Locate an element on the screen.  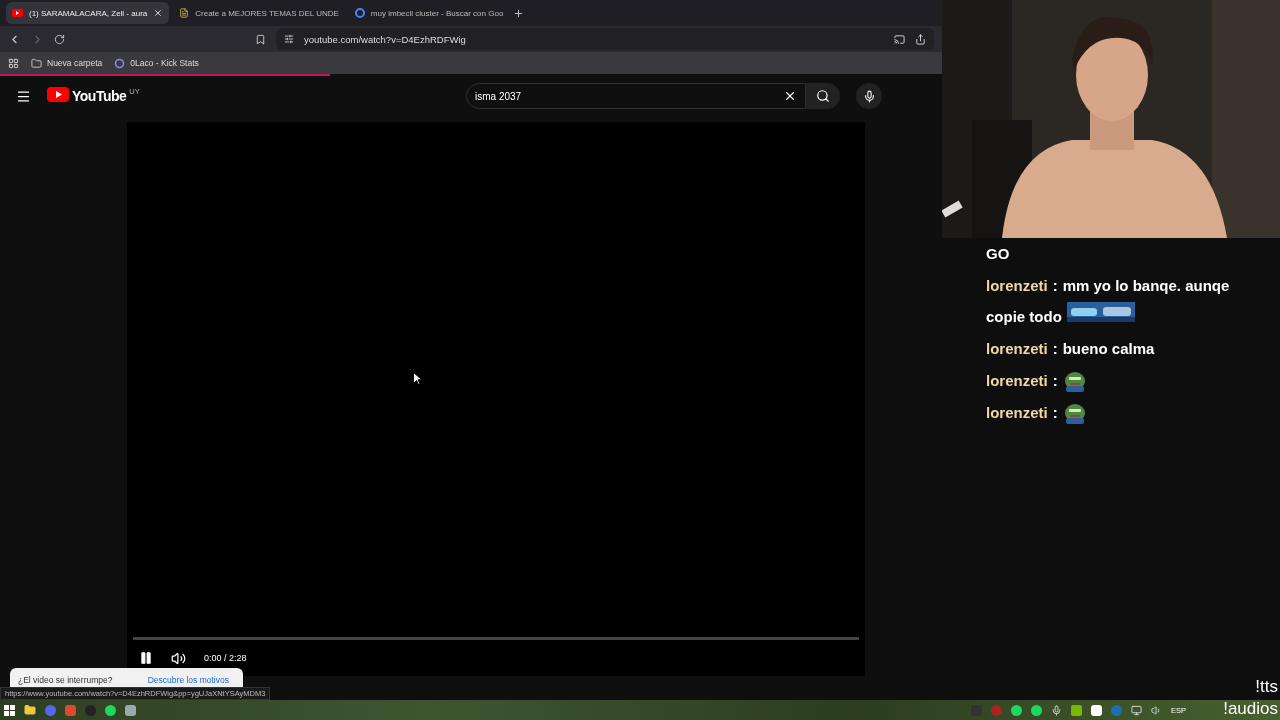
chat-message: GO is located at coordinates (998, 254).